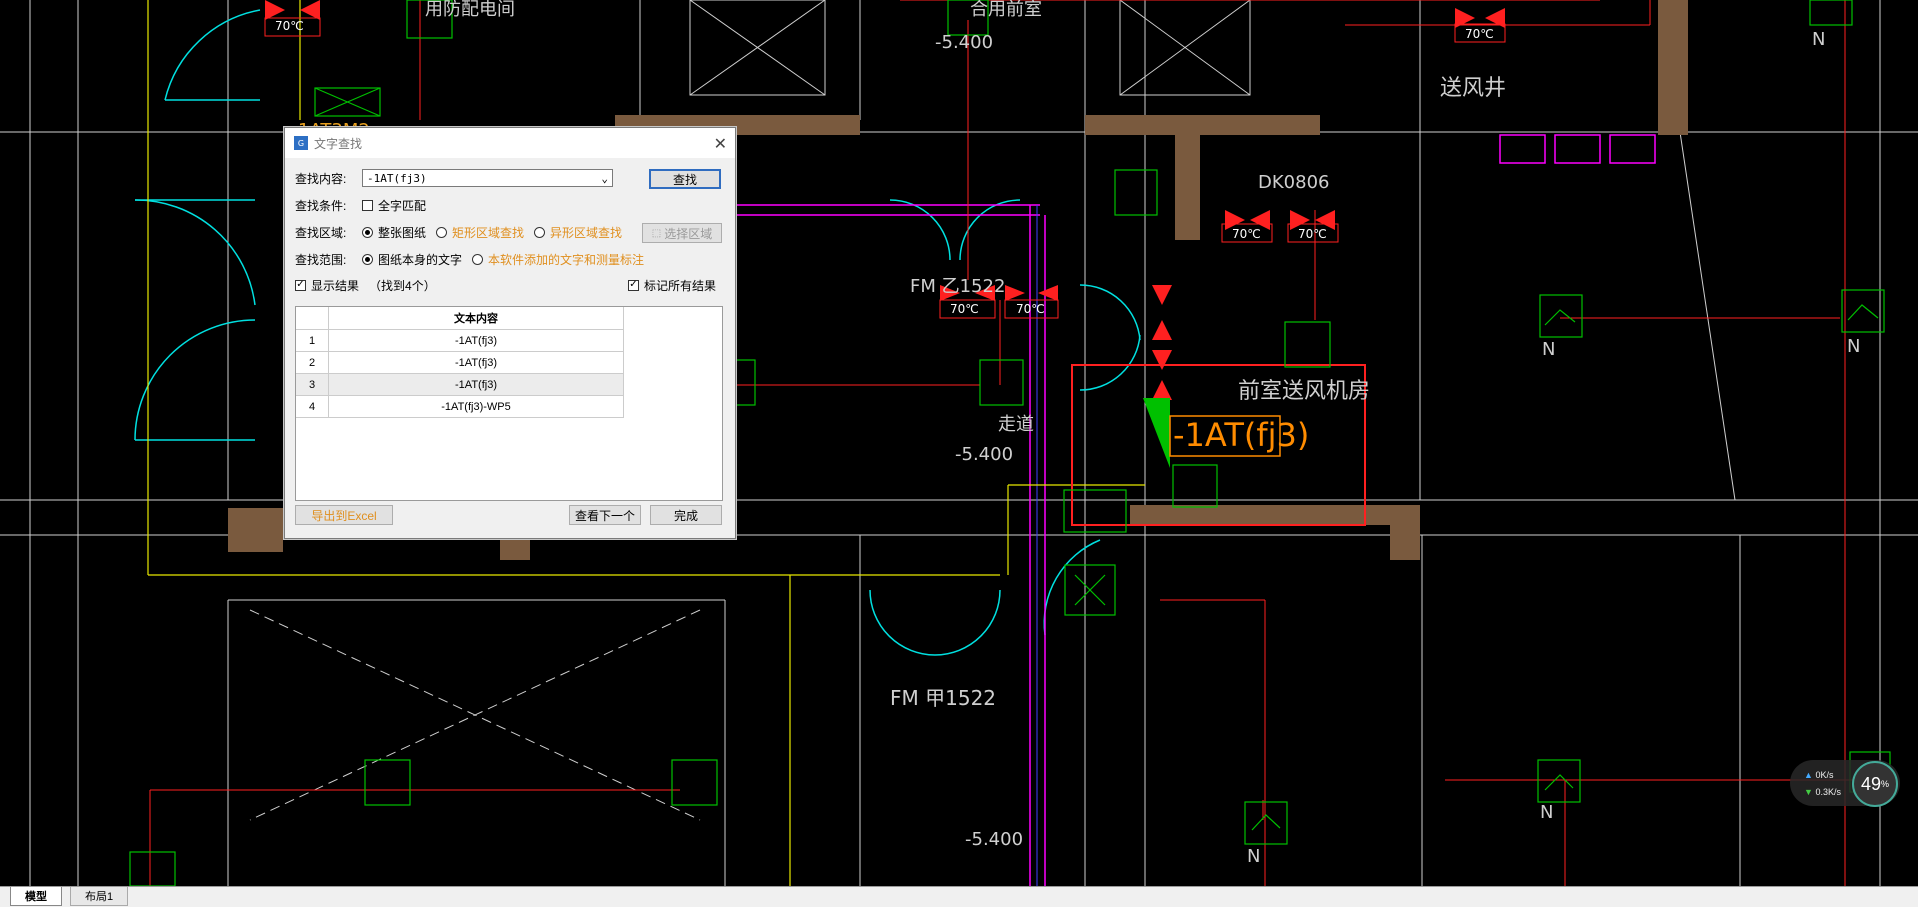 Image resolution: width=1918 pixels, height=907 pixels. Describe the element at coordinates (312, 340) in the screenshot. I see `row-index: 1` at that location.